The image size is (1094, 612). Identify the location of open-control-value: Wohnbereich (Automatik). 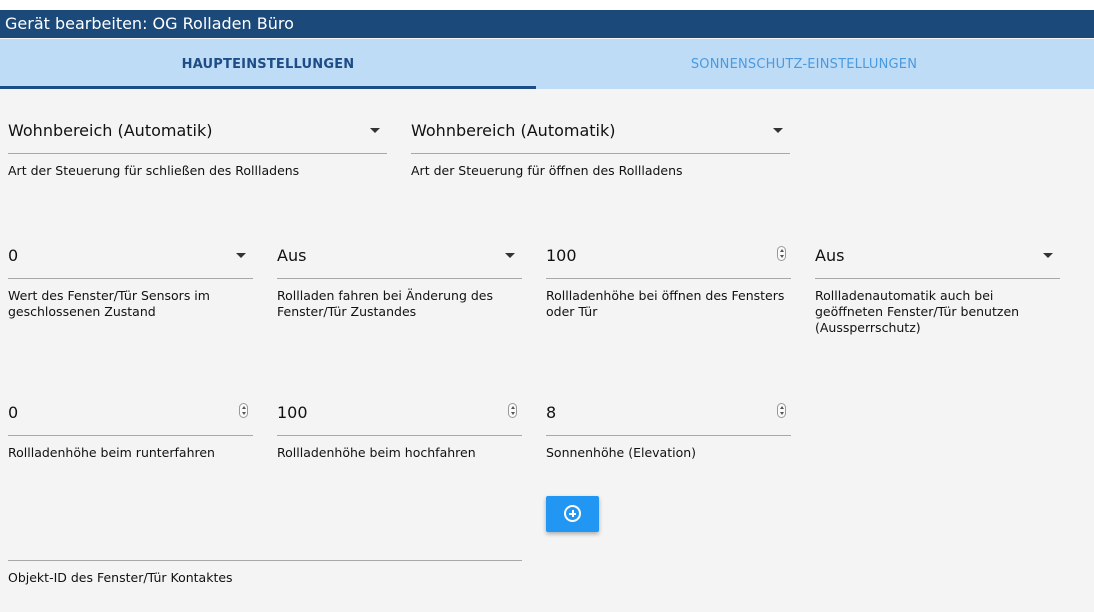
(513, 130).